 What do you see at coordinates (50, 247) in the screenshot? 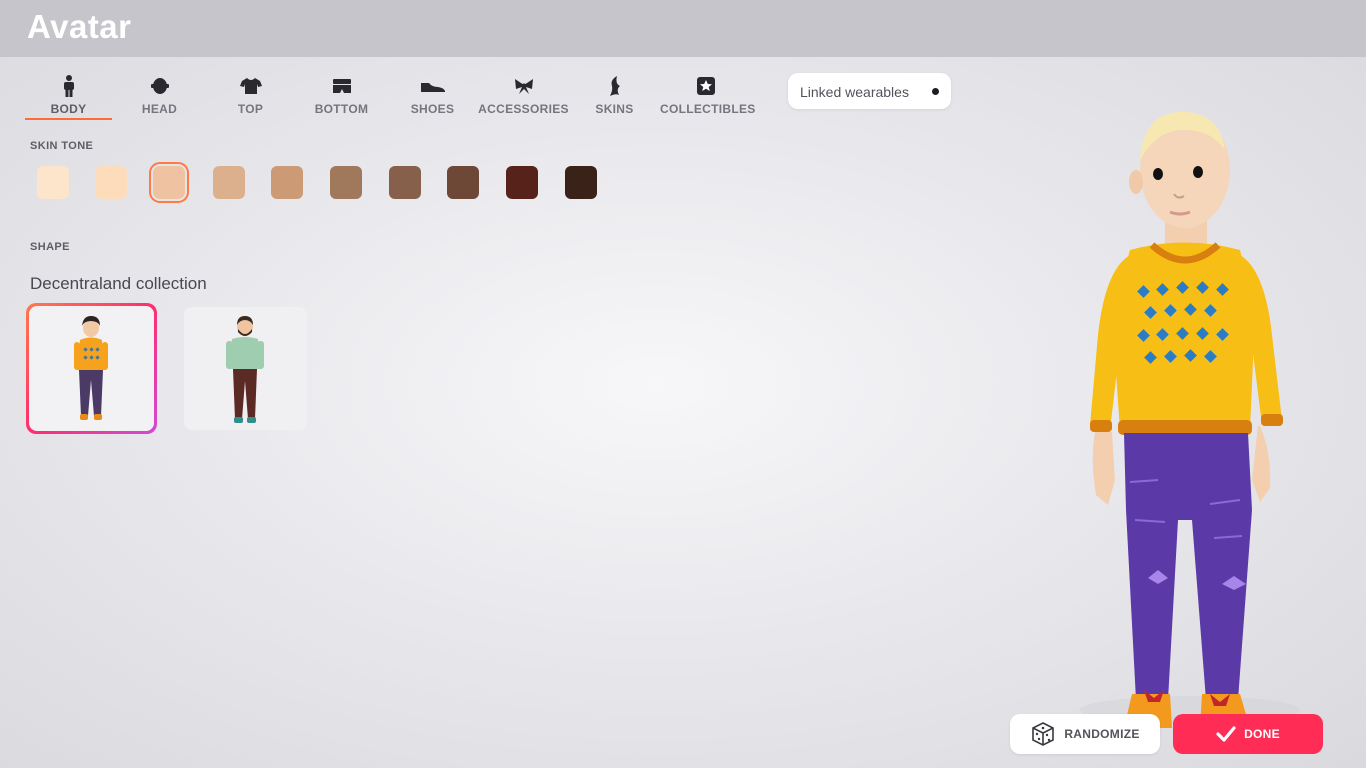
I see `shape-label: SHAPE` at bounding box center [50, 247].